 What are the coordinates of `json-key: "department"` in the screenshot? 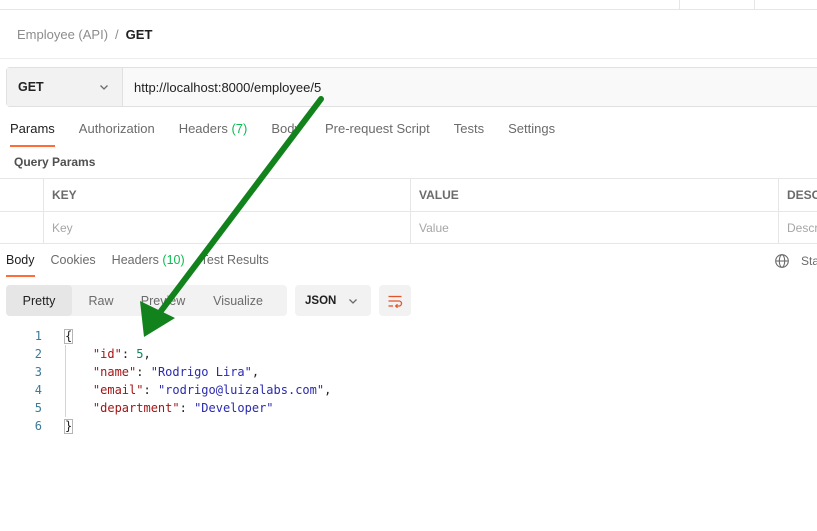 It's located at (136, 408).